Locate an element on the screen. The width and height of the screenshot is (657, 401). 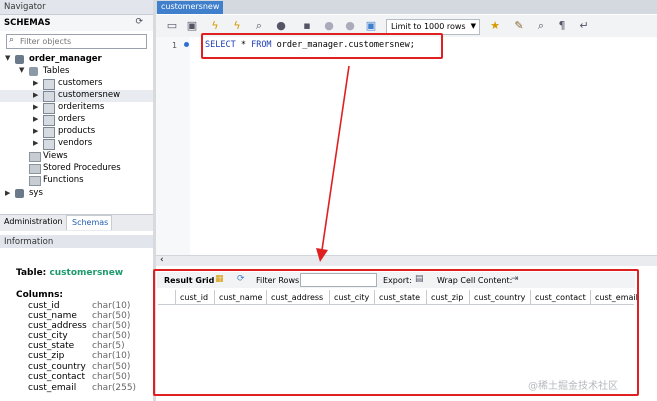
arrow-head is located at coordinates (322, 255).